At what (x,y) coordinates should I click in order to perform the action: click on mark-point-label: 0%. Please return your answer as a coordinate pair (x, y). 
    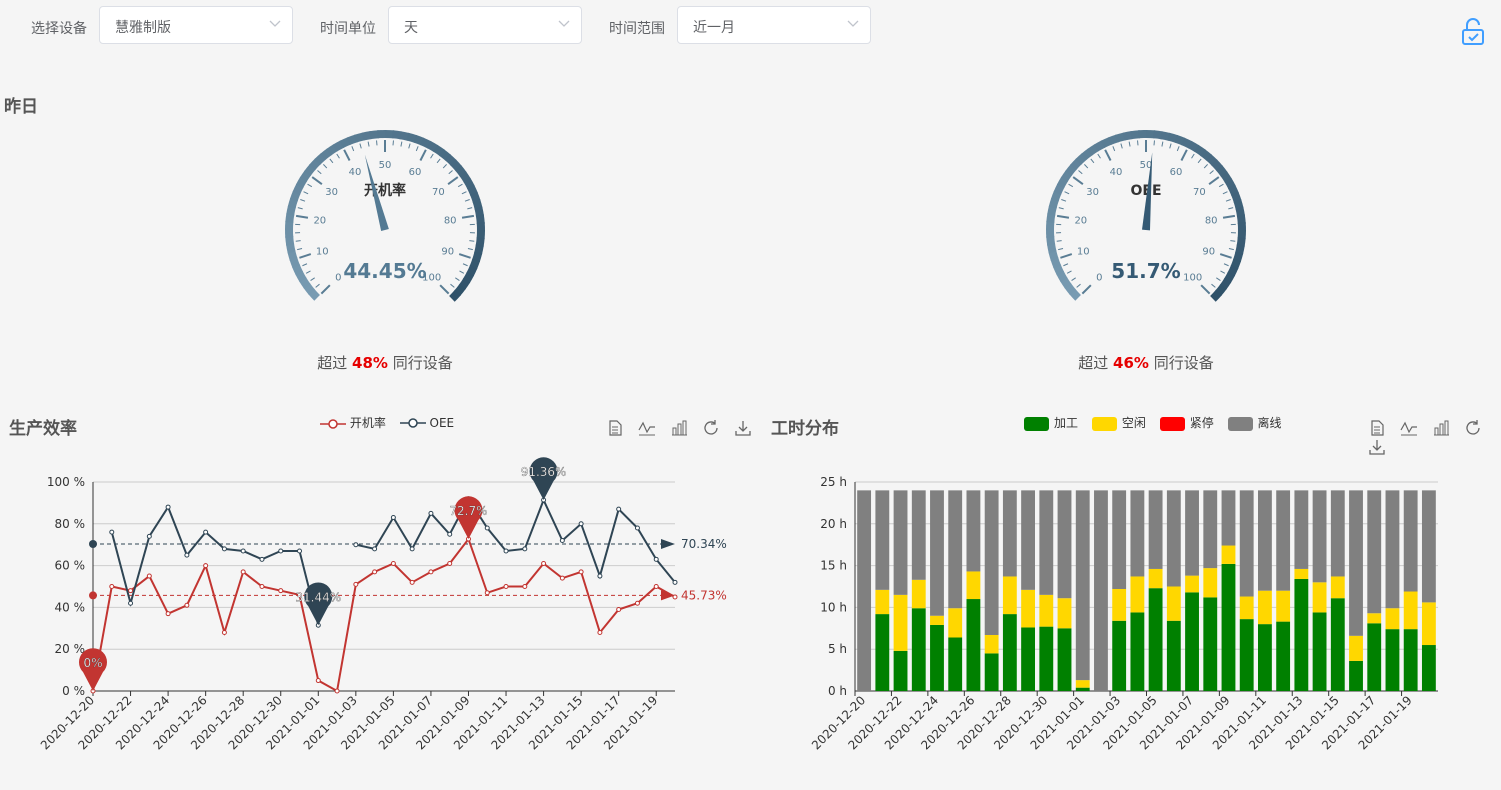
    Looking at the image, I should click on (92, 663).